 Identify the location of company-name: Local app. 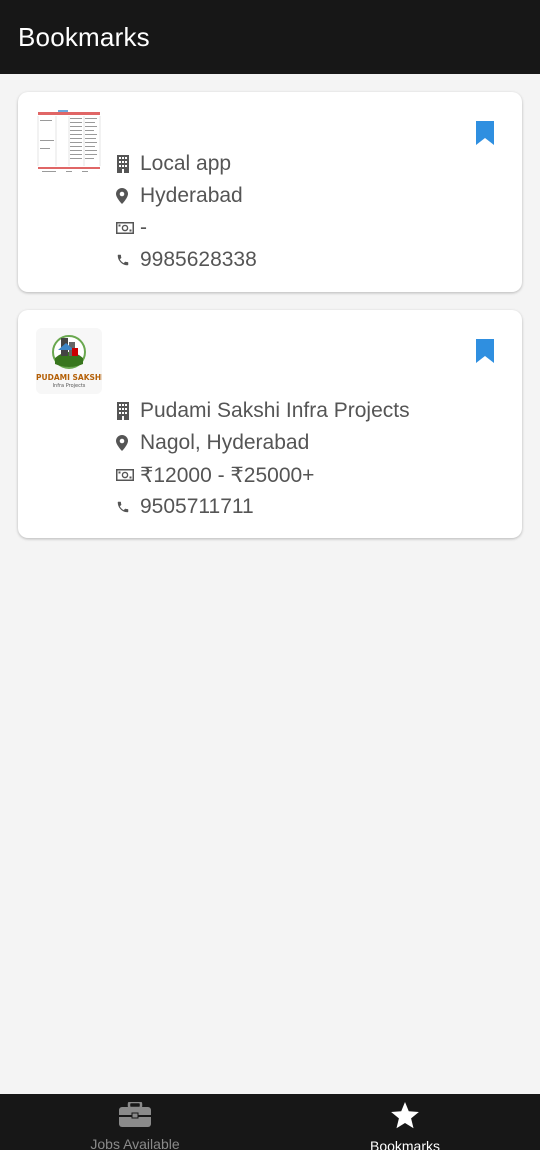
(186, 163).